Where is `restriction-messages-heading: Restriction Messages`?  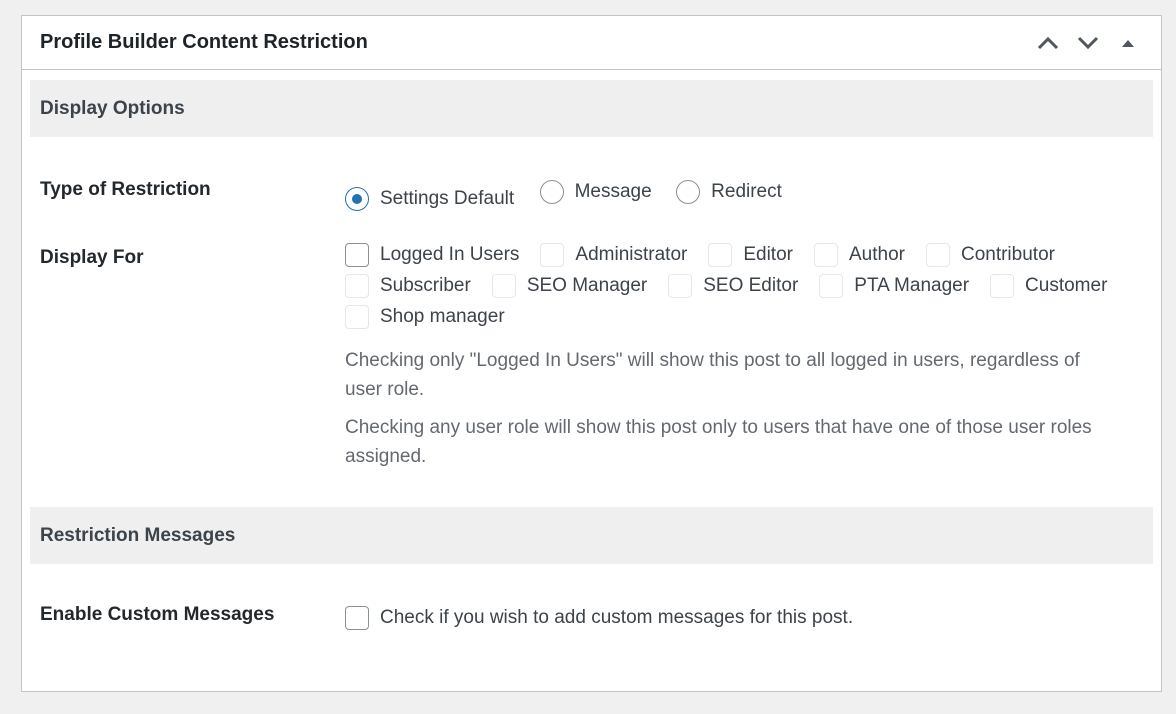
restriction-messages-heading: Restriction Messages is located at coordinates (591, 535).